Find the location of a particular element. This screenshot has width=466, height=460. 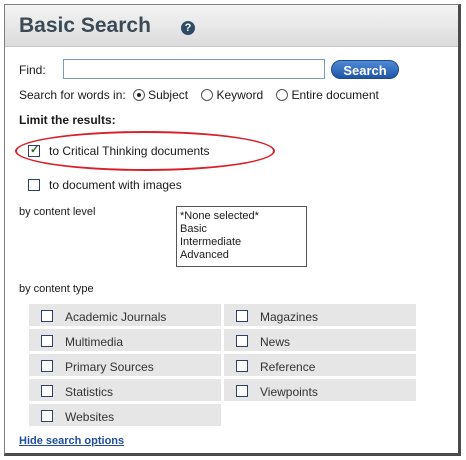

type-reference: Reference is located at coordinates (320, 365).